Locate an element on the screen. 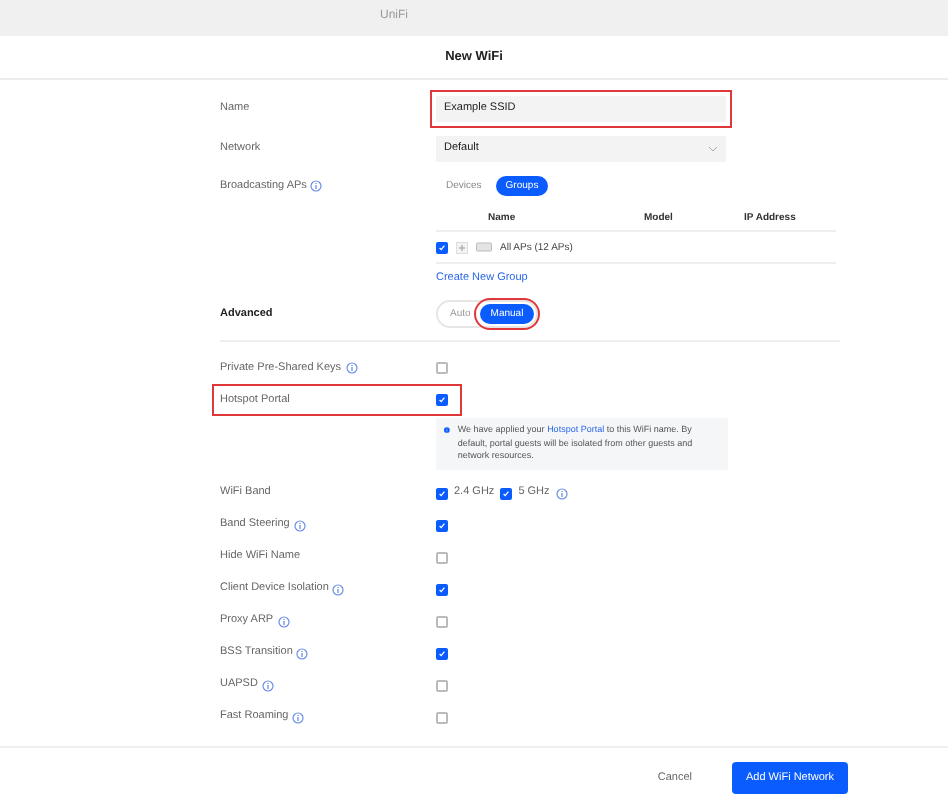 Image resolution: width=948 pixels, height=806 pixels. chevron-down-icon is located at coordinates (713, 148).